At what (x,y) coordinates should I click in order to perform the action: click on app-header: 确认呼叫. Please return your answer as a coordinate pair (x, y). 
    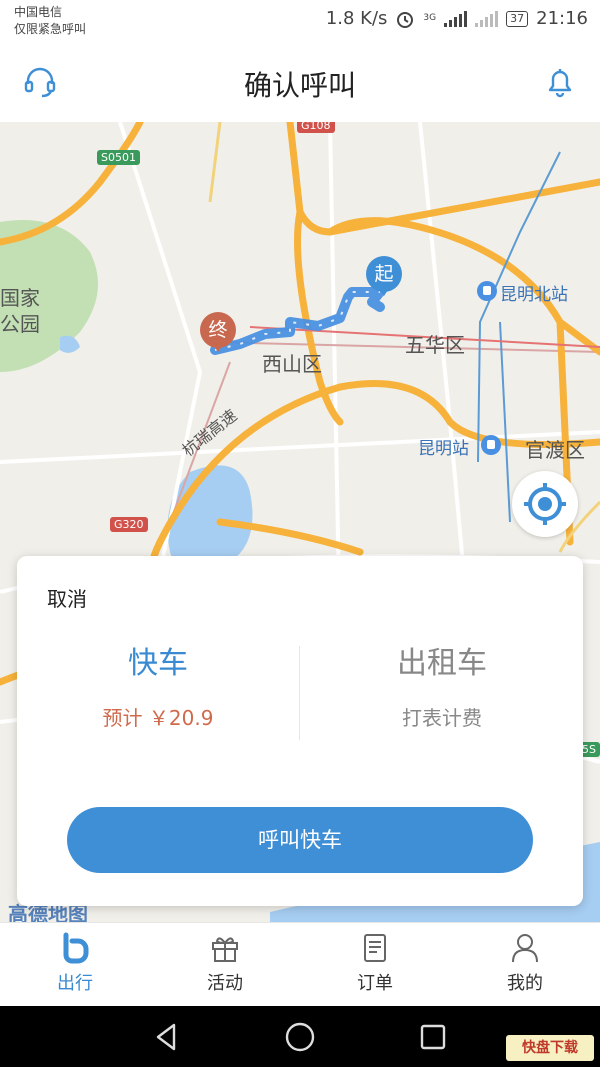
    Looking at the image, I should click on (300, 83).